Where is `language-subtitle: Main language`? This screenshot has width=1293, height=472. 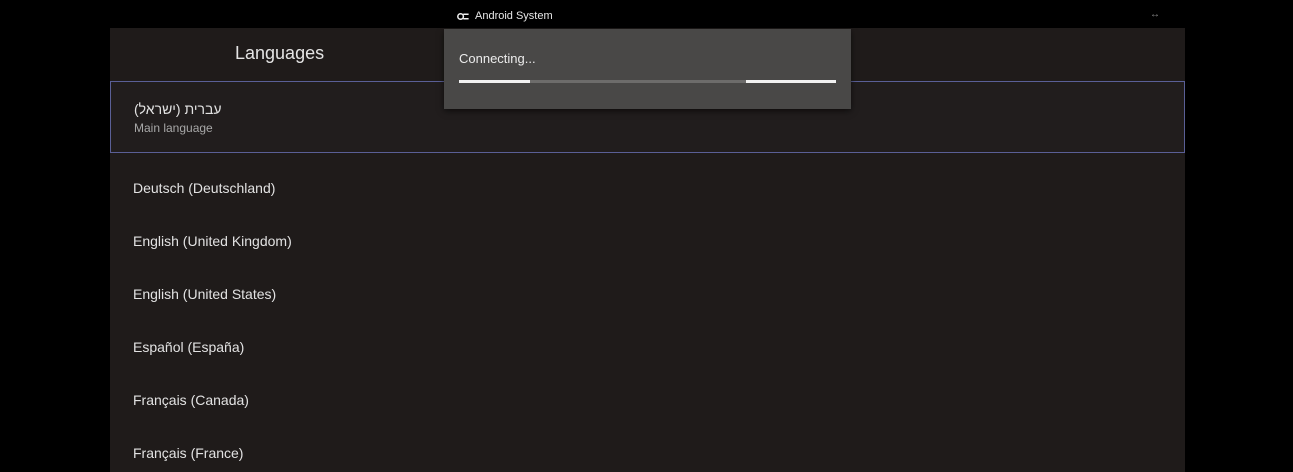
language-subtitle: Main language is located at coordinates (173, 128).